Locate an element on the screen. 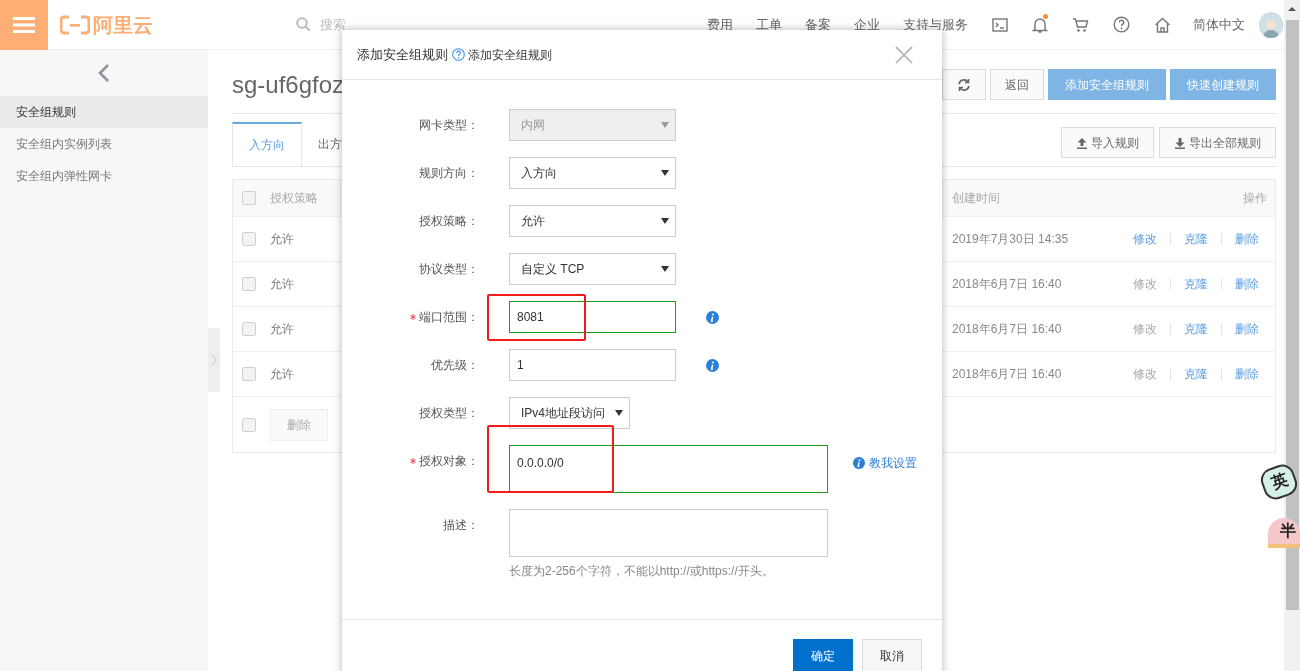  toolbar-button: 导入规则 is located at coordinates (1107, 142).